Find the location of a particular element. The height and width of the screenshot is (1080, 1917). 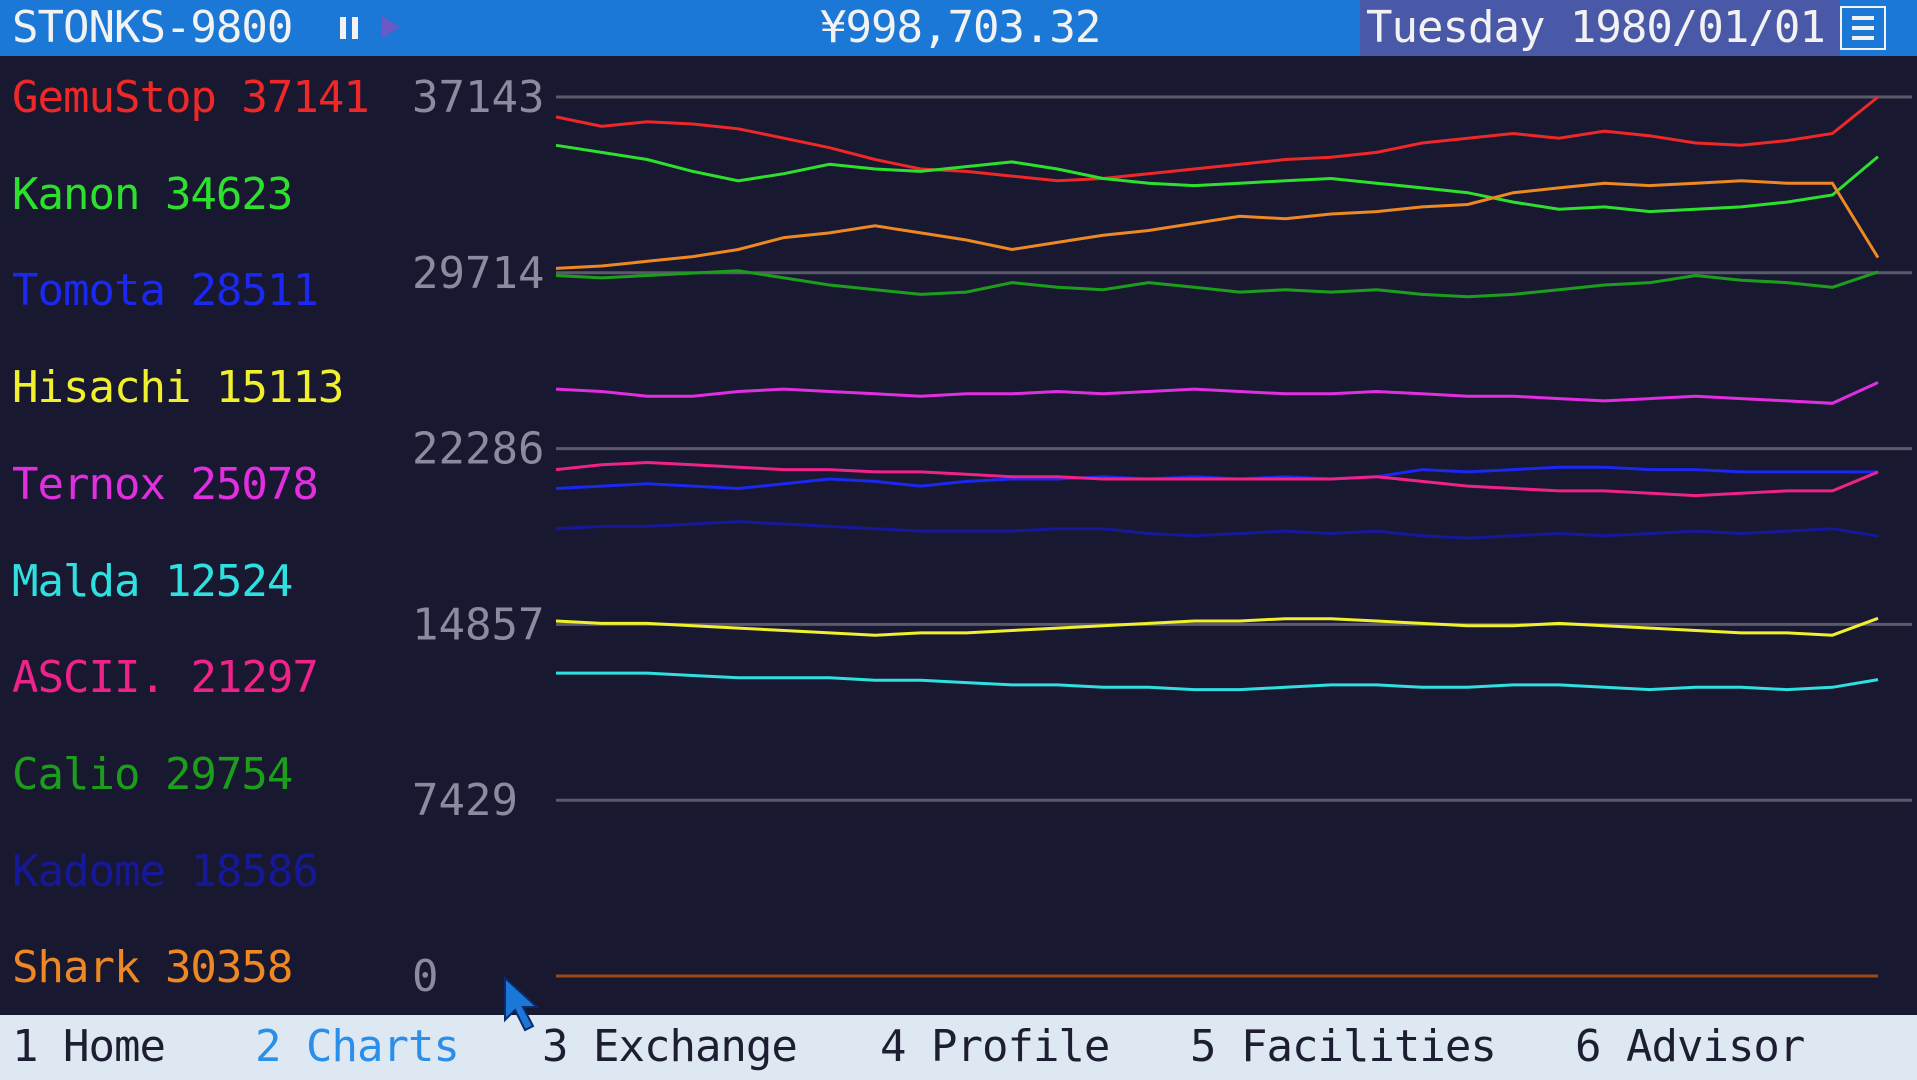

y-tick-label: 37143 is located at coordinates (478, 97).